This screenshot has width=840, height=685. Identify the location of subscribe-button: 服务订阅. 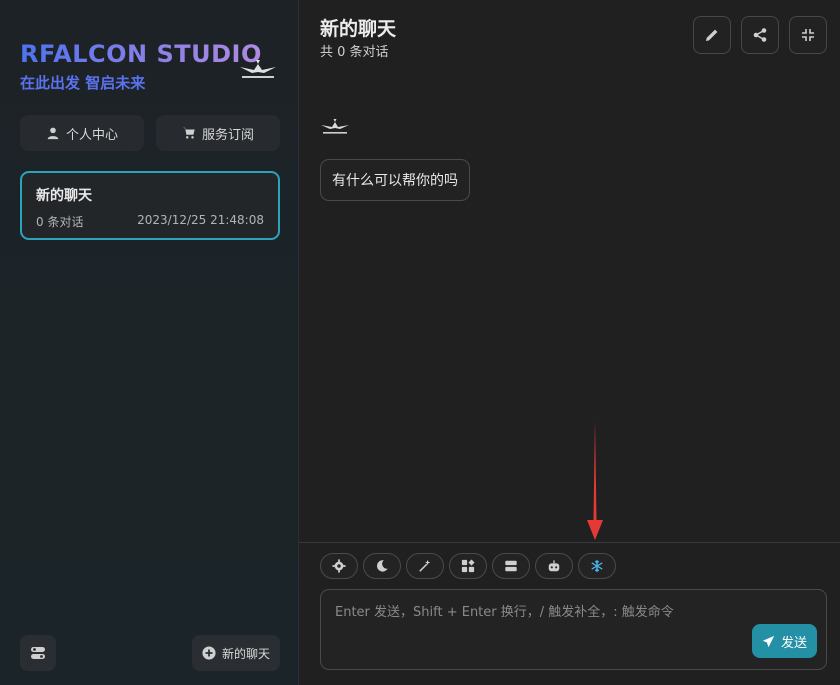
(218, 133).